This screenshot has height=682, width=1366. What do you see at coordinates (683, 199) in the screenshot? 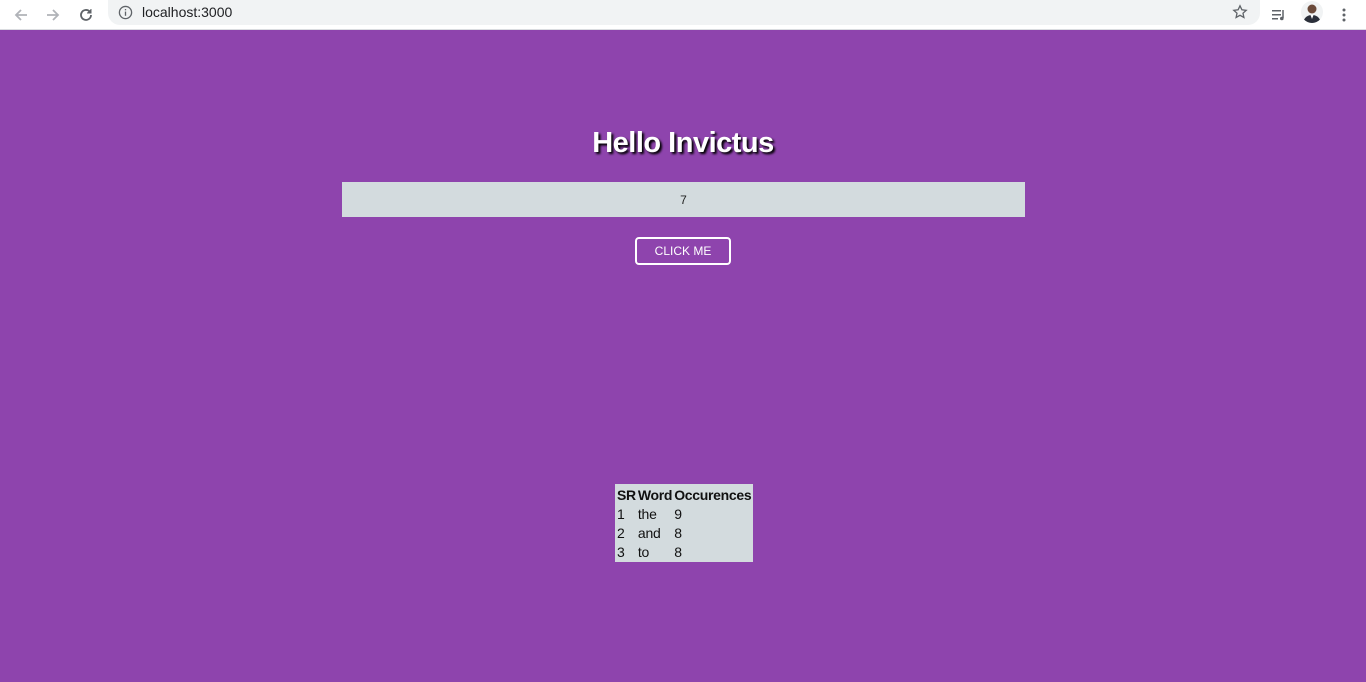
I see `number-input` at bounding box center [683, 199].